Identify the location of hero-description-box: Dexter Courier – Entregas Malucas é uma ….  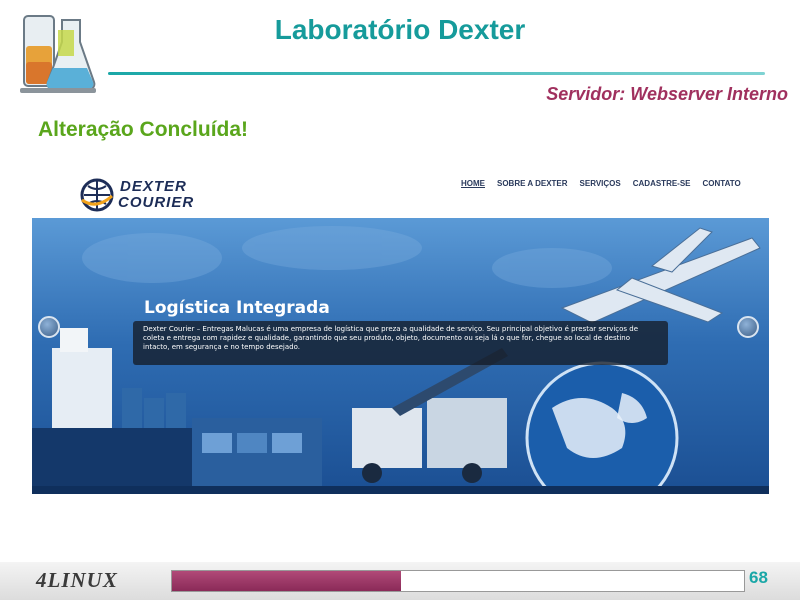
(400, 343).